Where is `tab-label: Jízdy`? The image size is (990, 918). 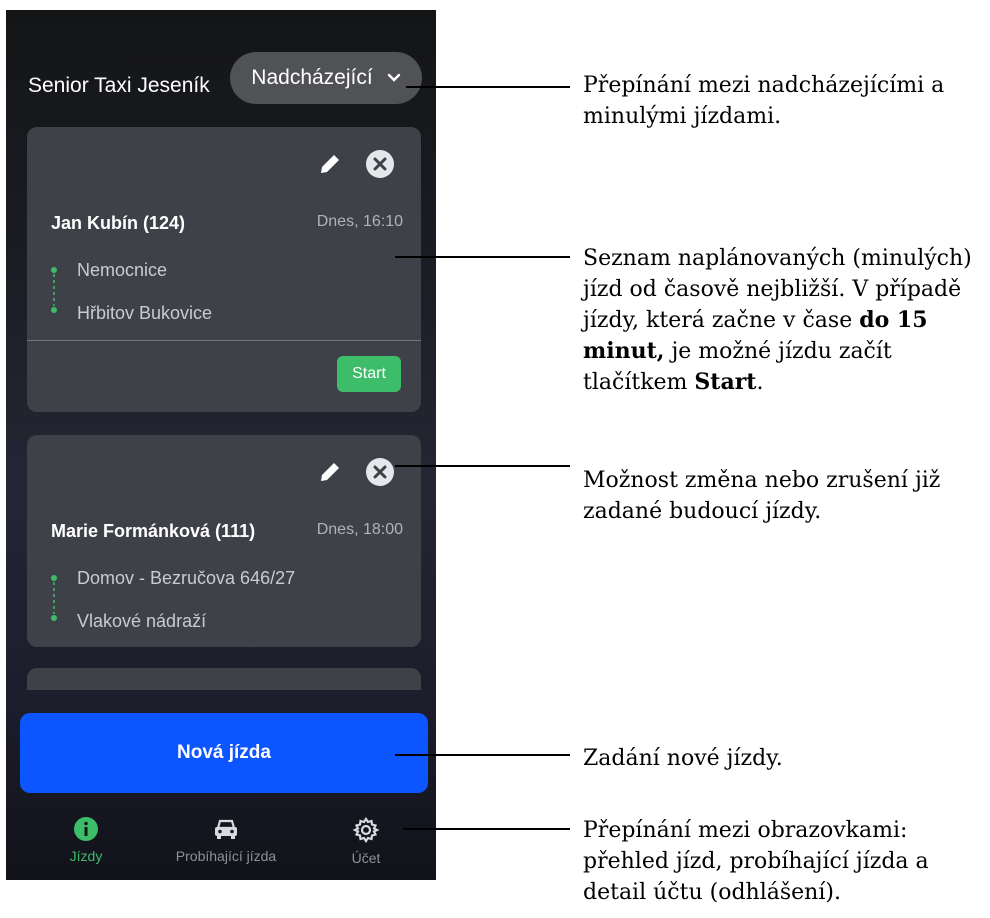
tab-label: Jízdy is located at coordinates (86, 856).